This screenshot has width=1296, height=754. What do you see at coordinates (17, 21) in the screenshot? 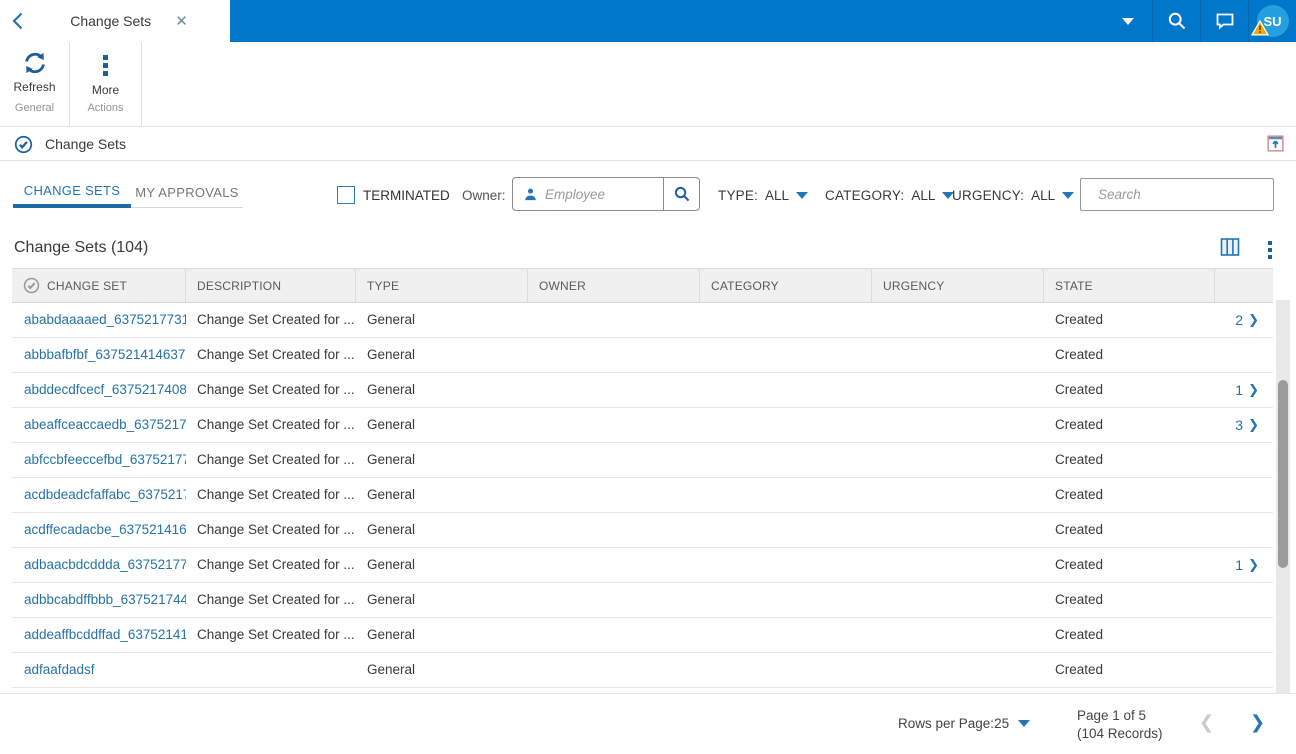
I see `back-button` at bounding box center [17, 21].